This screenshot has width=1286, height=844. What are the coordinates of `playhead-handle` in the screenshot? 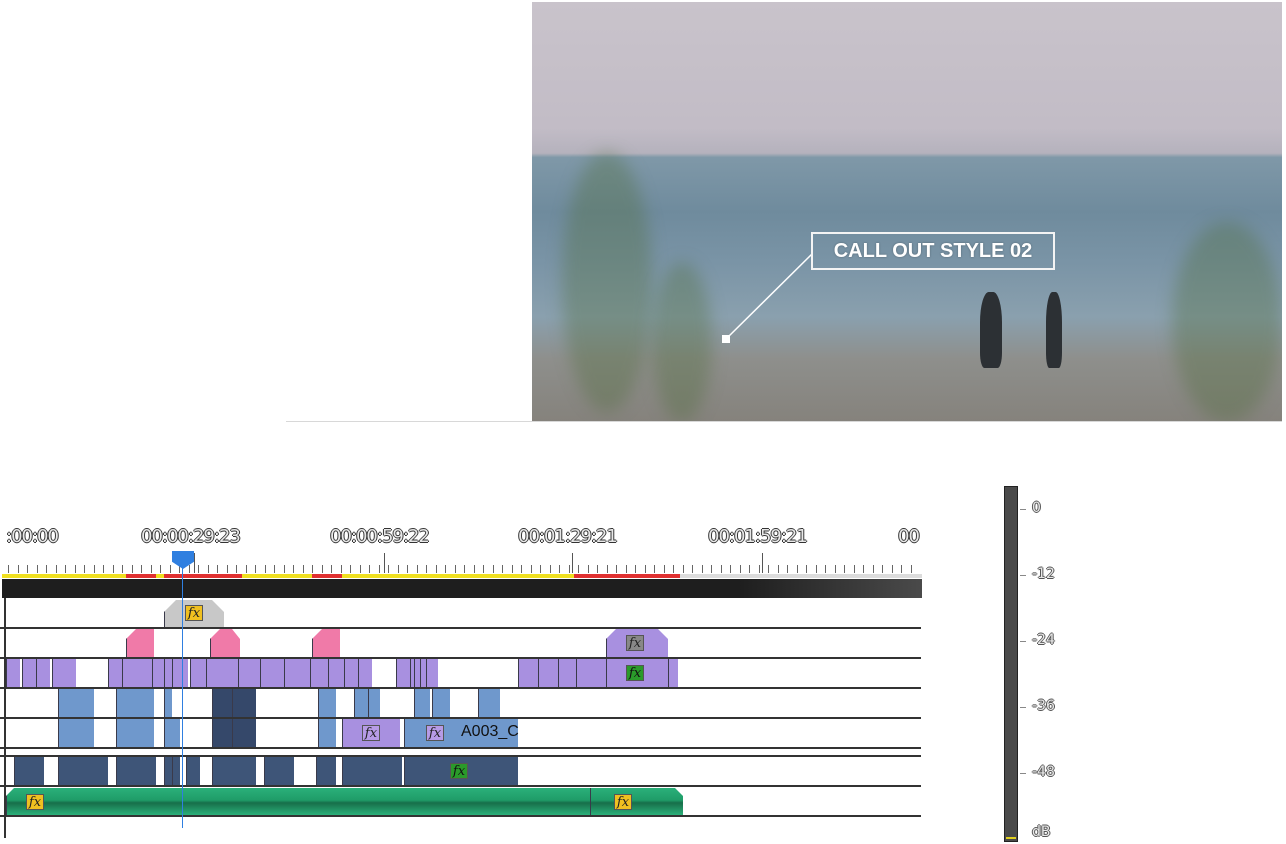 It's located at (183, 560).